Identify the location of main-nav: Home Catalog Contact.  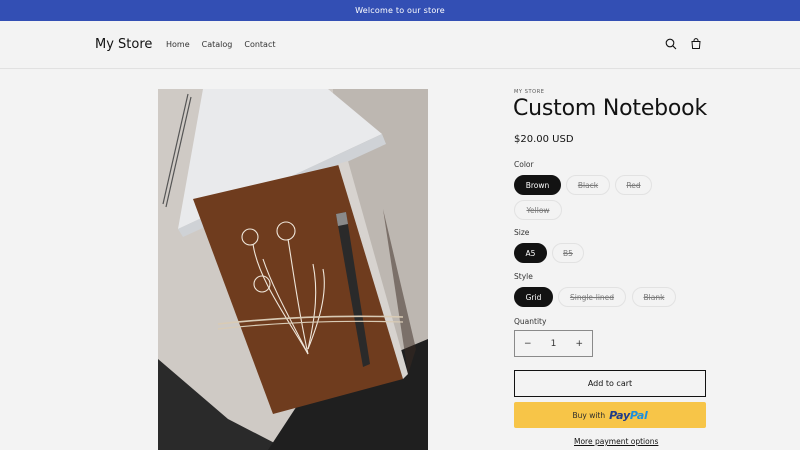
(226, 44).